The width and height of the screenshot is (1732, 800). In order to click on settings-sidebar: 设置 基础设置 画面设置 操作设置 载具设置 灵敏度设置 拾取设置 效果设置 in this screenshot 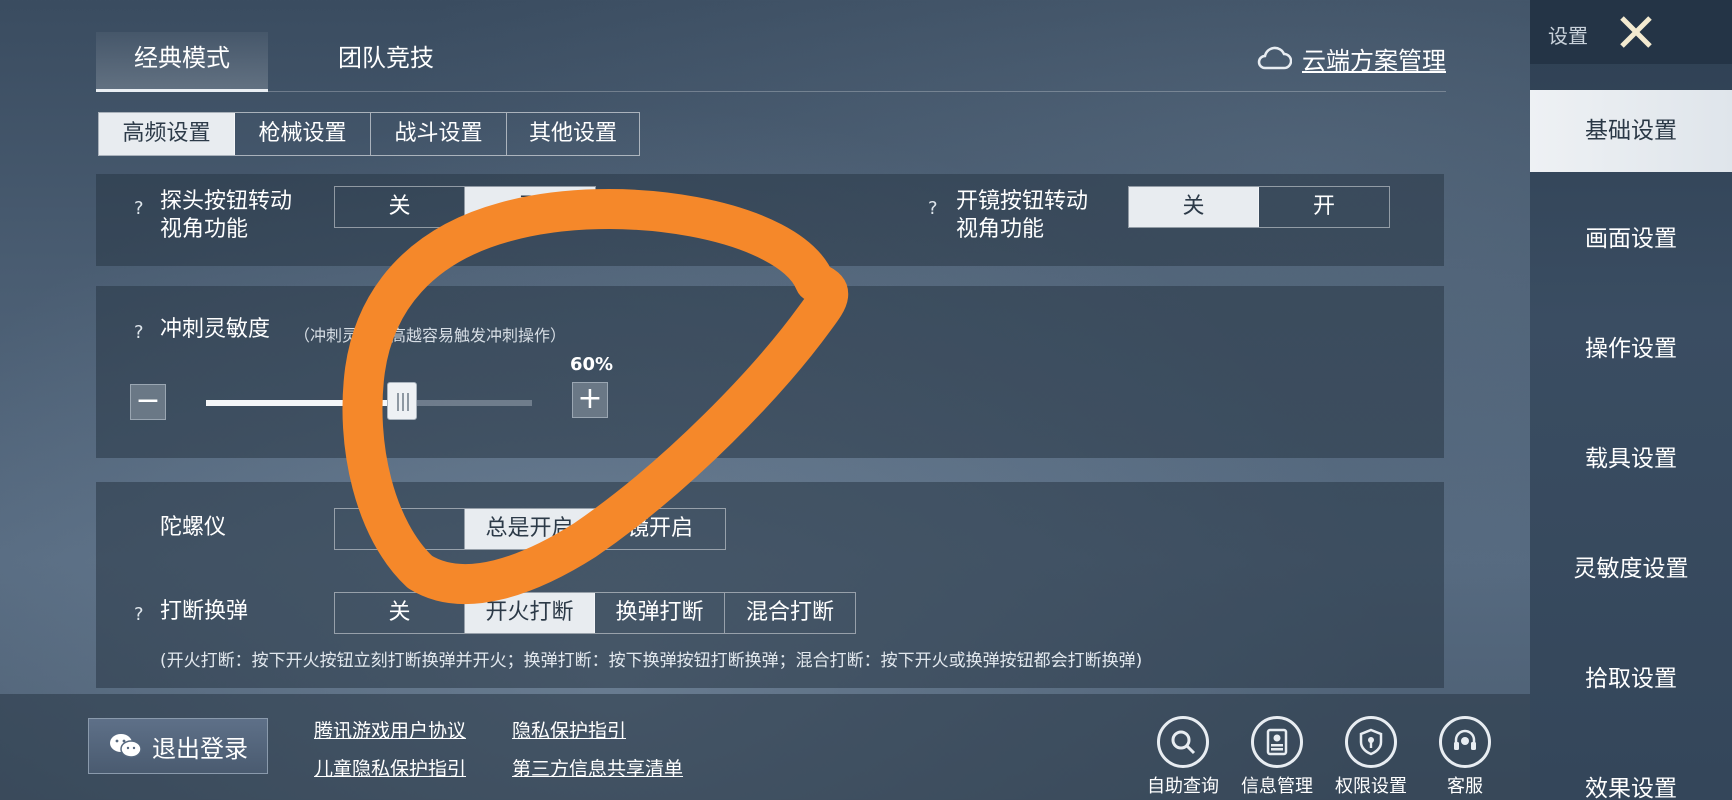, I will do `click(1631, 400)`.